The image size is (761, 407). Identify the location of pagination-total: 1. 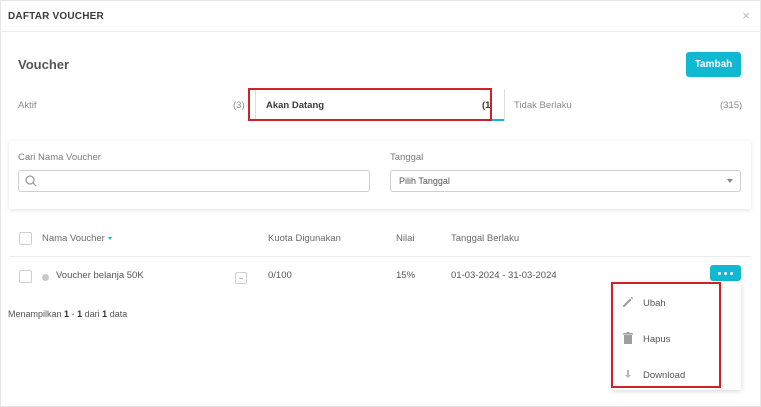
(105, 314).